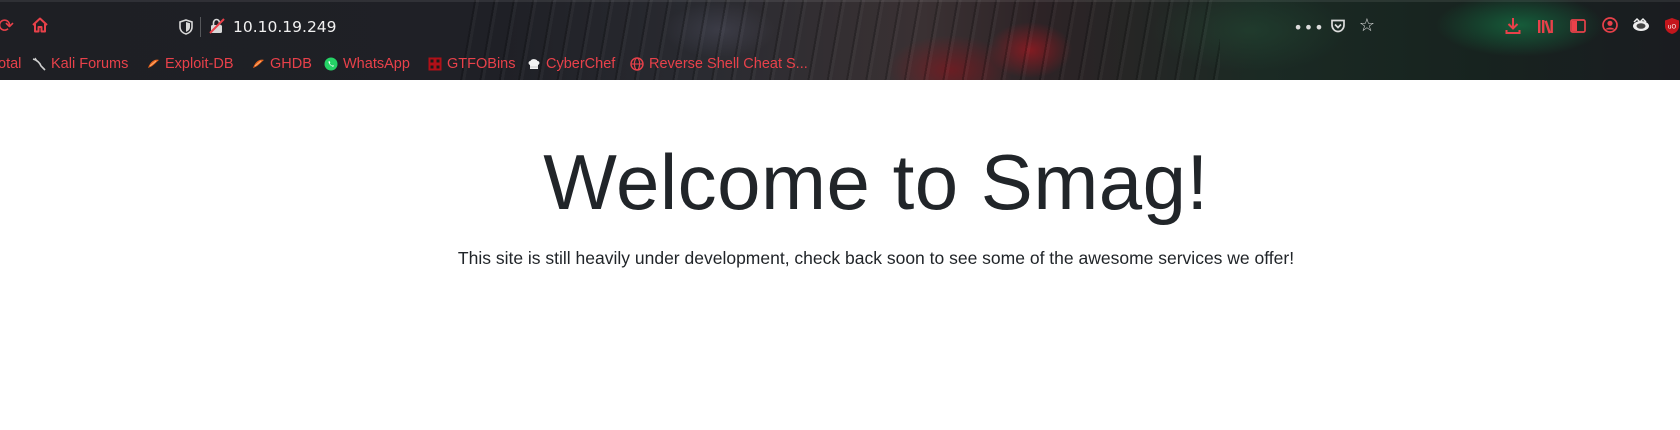  I want to click on navigation-toolbar: ⟳ 10.10.19.249 ••• ☆ uO, so click(840, 27).